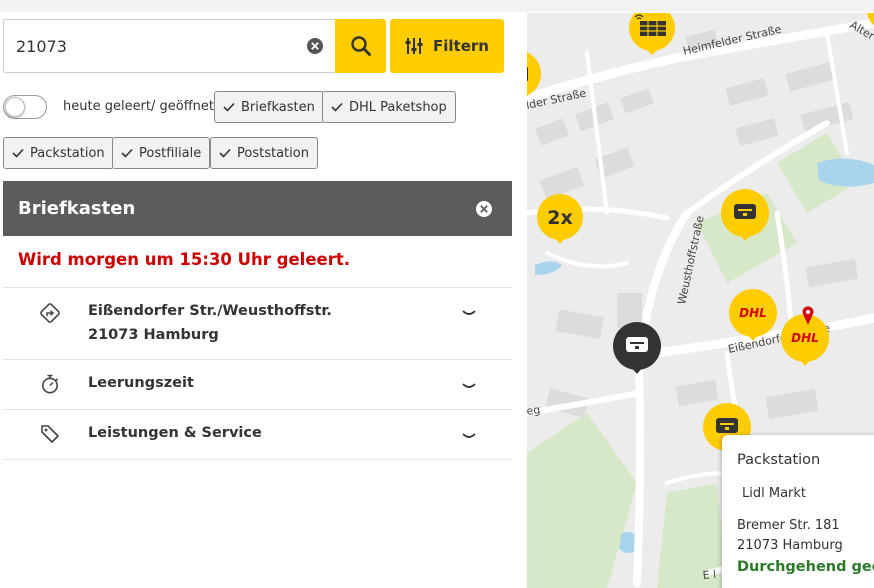  Describe the element at coordinates (141, 383) in the screenshot. I see `section-label: Leerungszeit` at that location.